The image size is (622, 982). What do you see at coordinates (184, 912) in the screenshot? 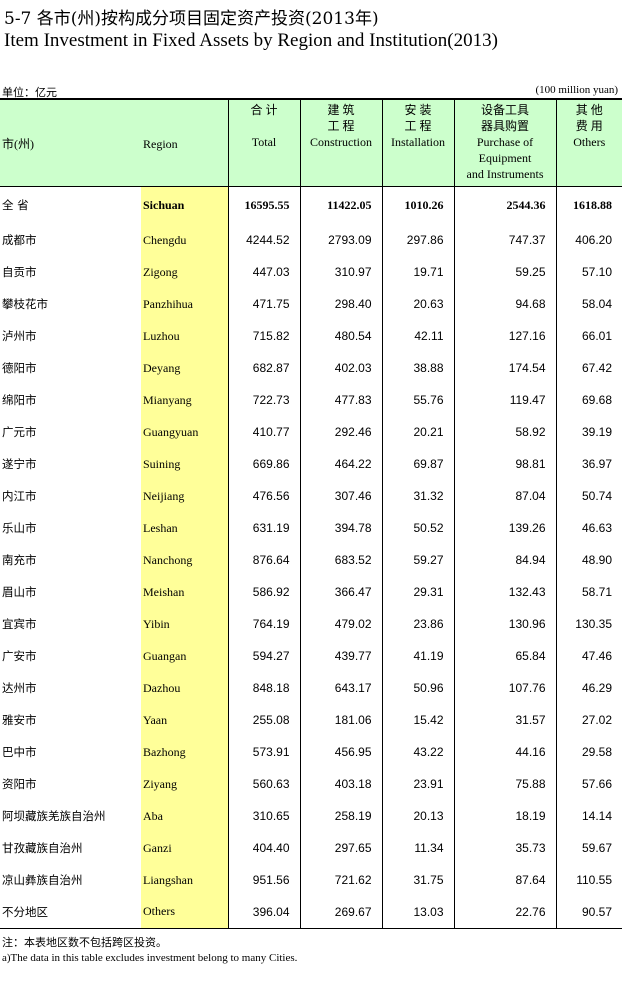
I see `cell-region-en: Others` at bounding box center [184, 912].